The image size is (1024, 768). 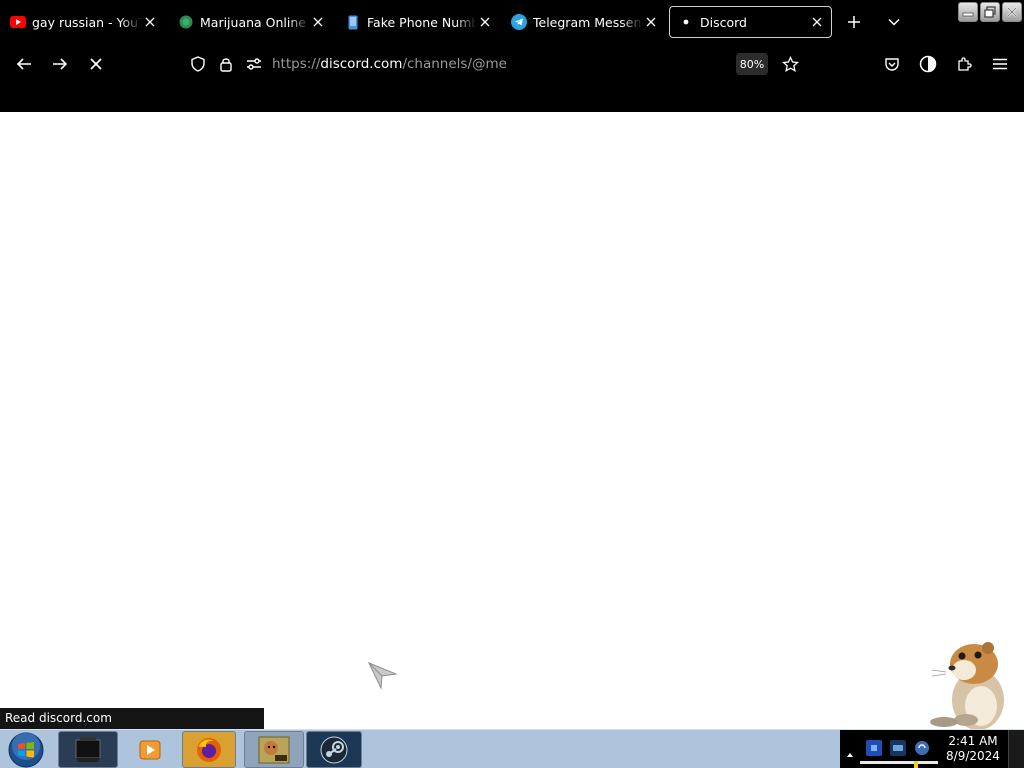 I want to click on chevron-up-icon, so click(x=850, y=755).